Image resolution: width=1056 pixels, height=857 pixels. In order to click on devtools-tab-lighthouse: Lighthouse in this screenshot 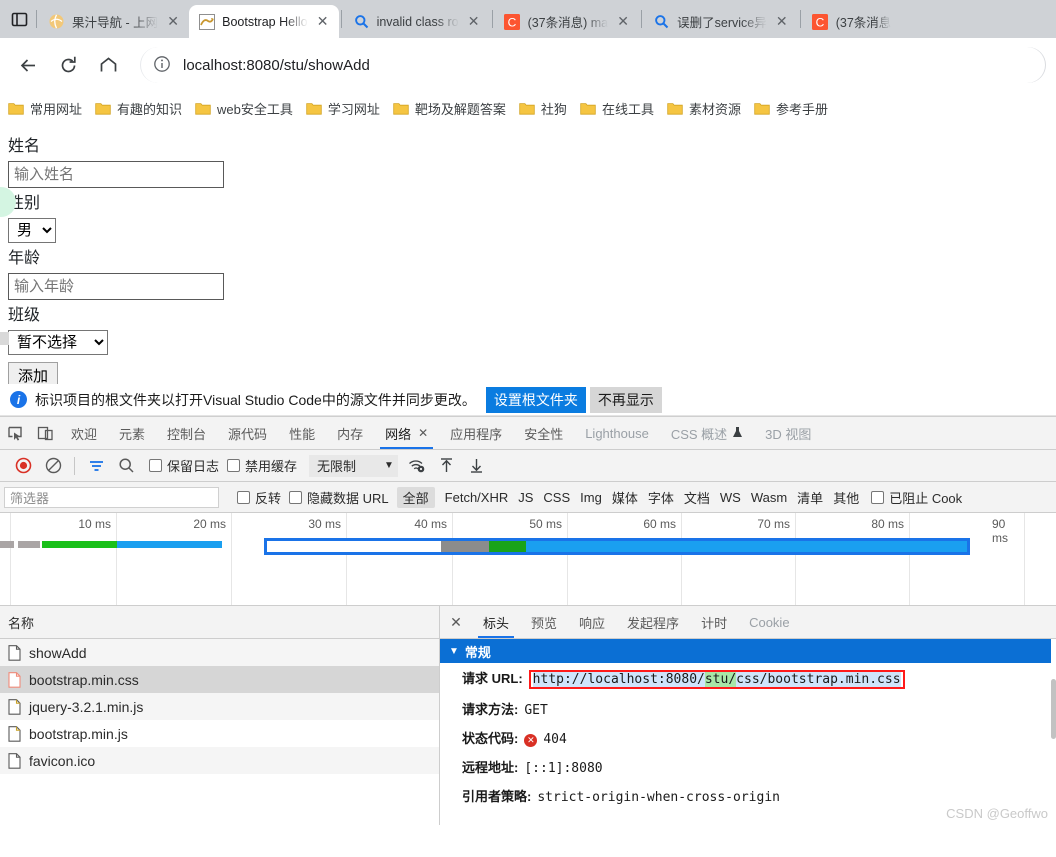, I will do `click(617, 433)`.